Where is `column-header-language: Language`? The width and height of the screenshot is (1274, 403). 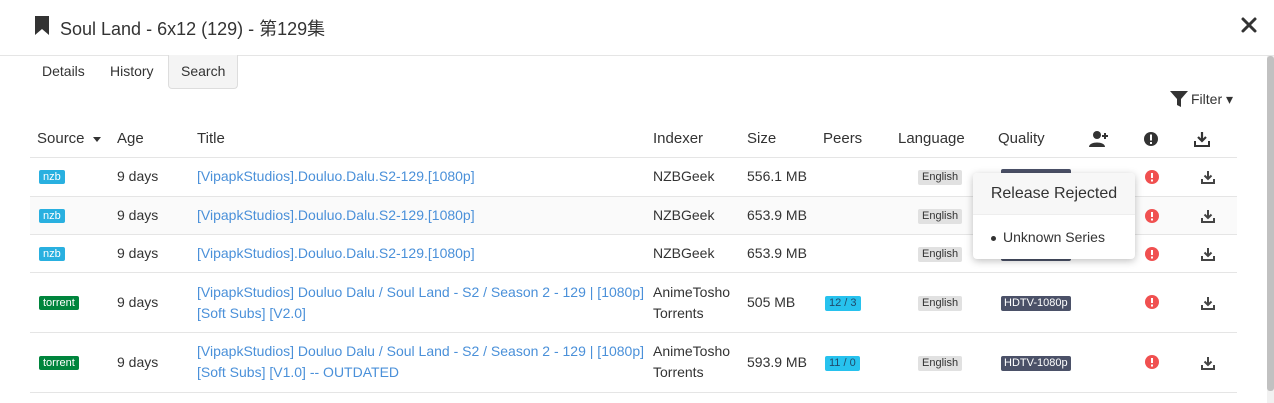
column-header-language: Language is located at coordinates (931, 138).